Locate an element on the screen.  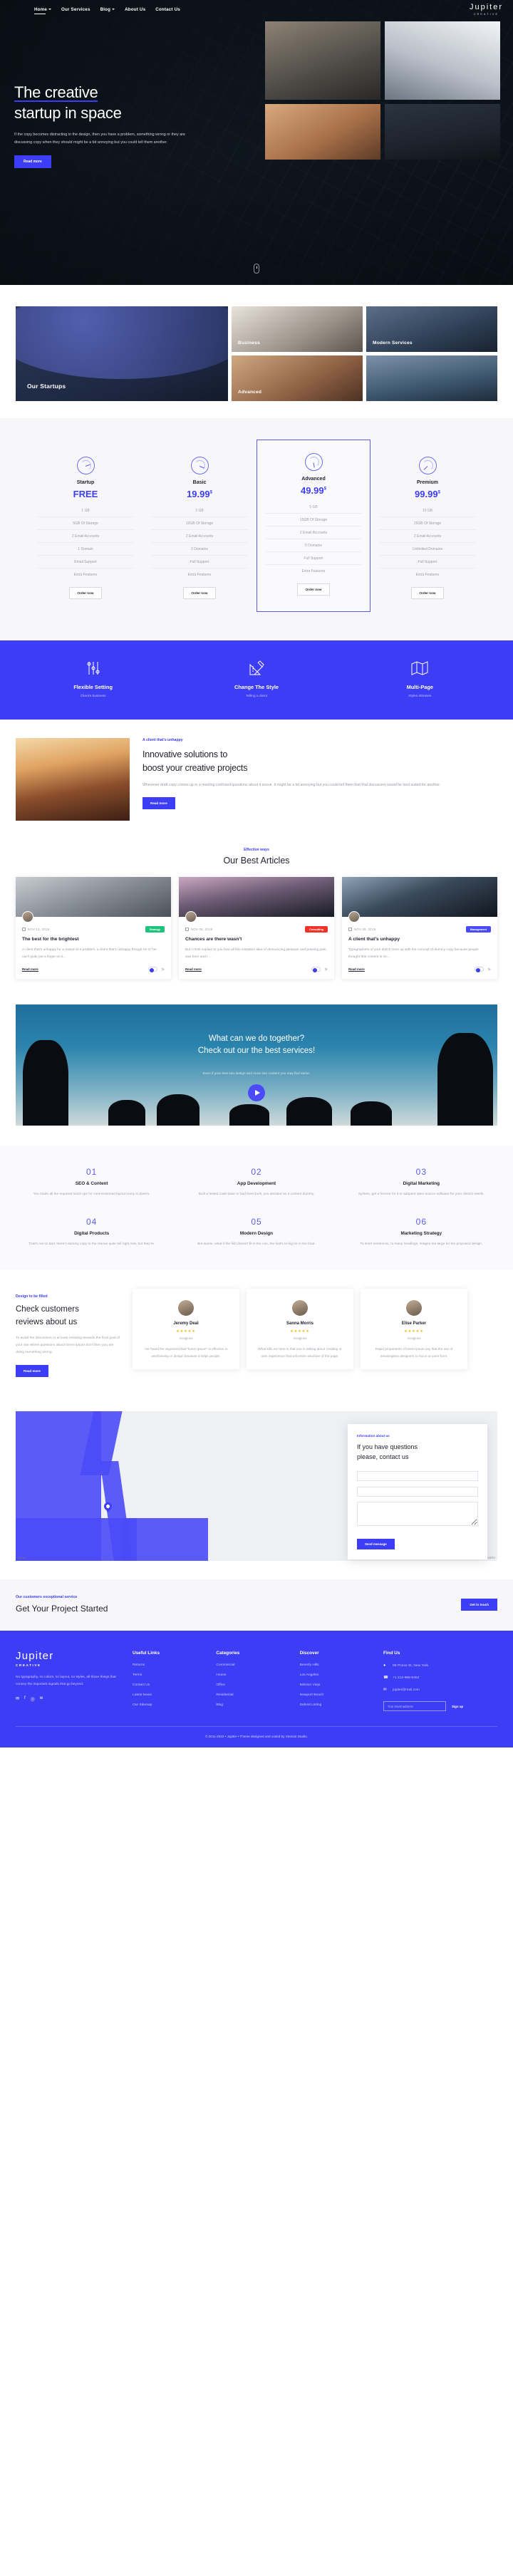
footer-newsletter: Your email address Sign up is located at coordinates (440, 1706).